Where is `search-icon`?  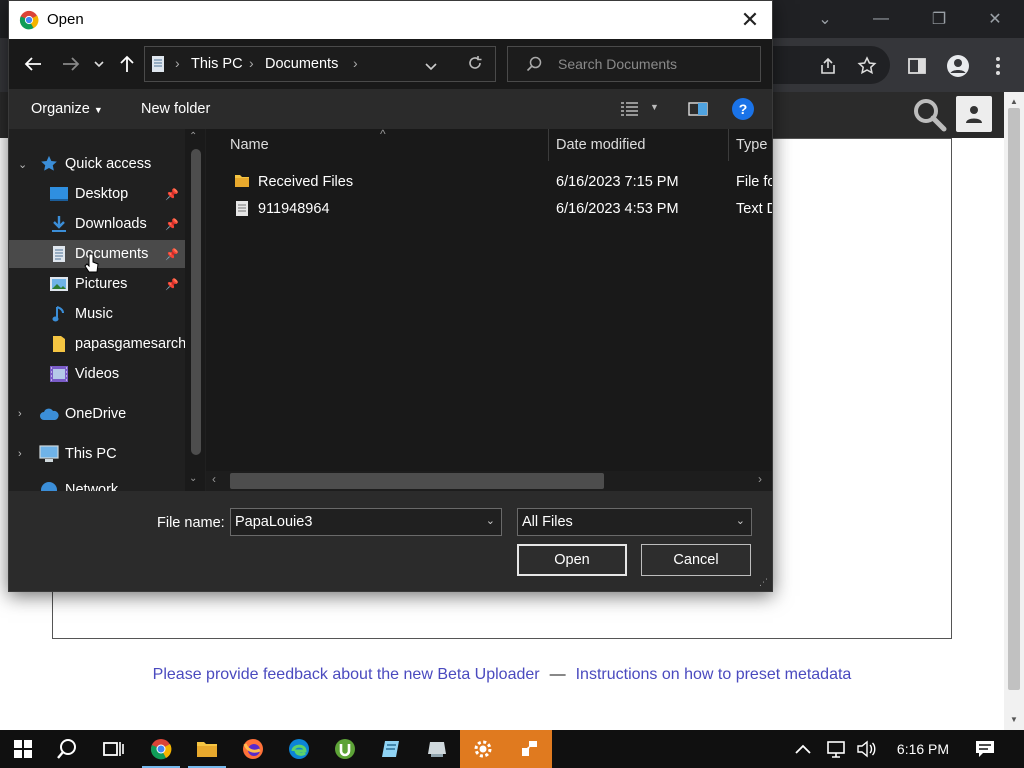
search-icon is located at coordinates (930, 115).